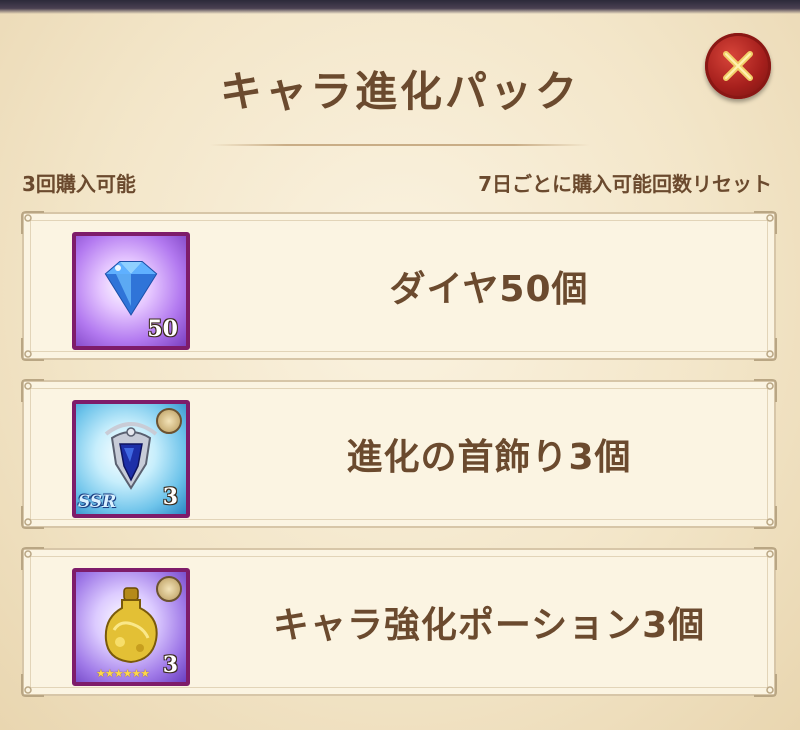 The image size is (800, 730). I want to click on ssr-emblem-icon: SSR, so click(97, 502).